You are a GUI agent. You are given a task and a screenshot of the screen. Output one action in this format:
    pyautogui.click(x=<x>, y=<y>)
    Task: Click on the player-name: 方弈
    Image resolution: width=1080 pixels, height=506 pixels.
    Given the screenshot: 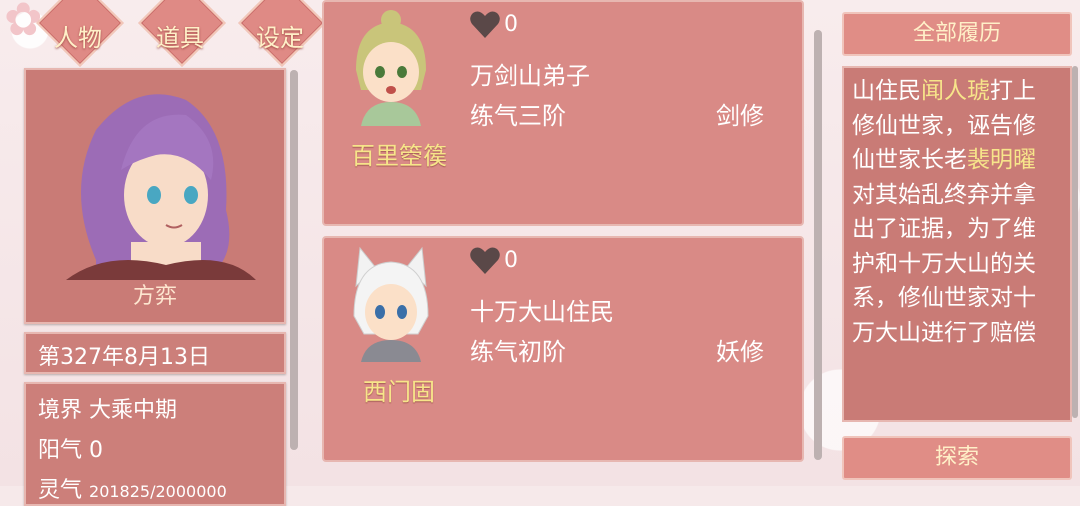 What is the action you would take?
    pyautogui.click(x=154, y=296)
    